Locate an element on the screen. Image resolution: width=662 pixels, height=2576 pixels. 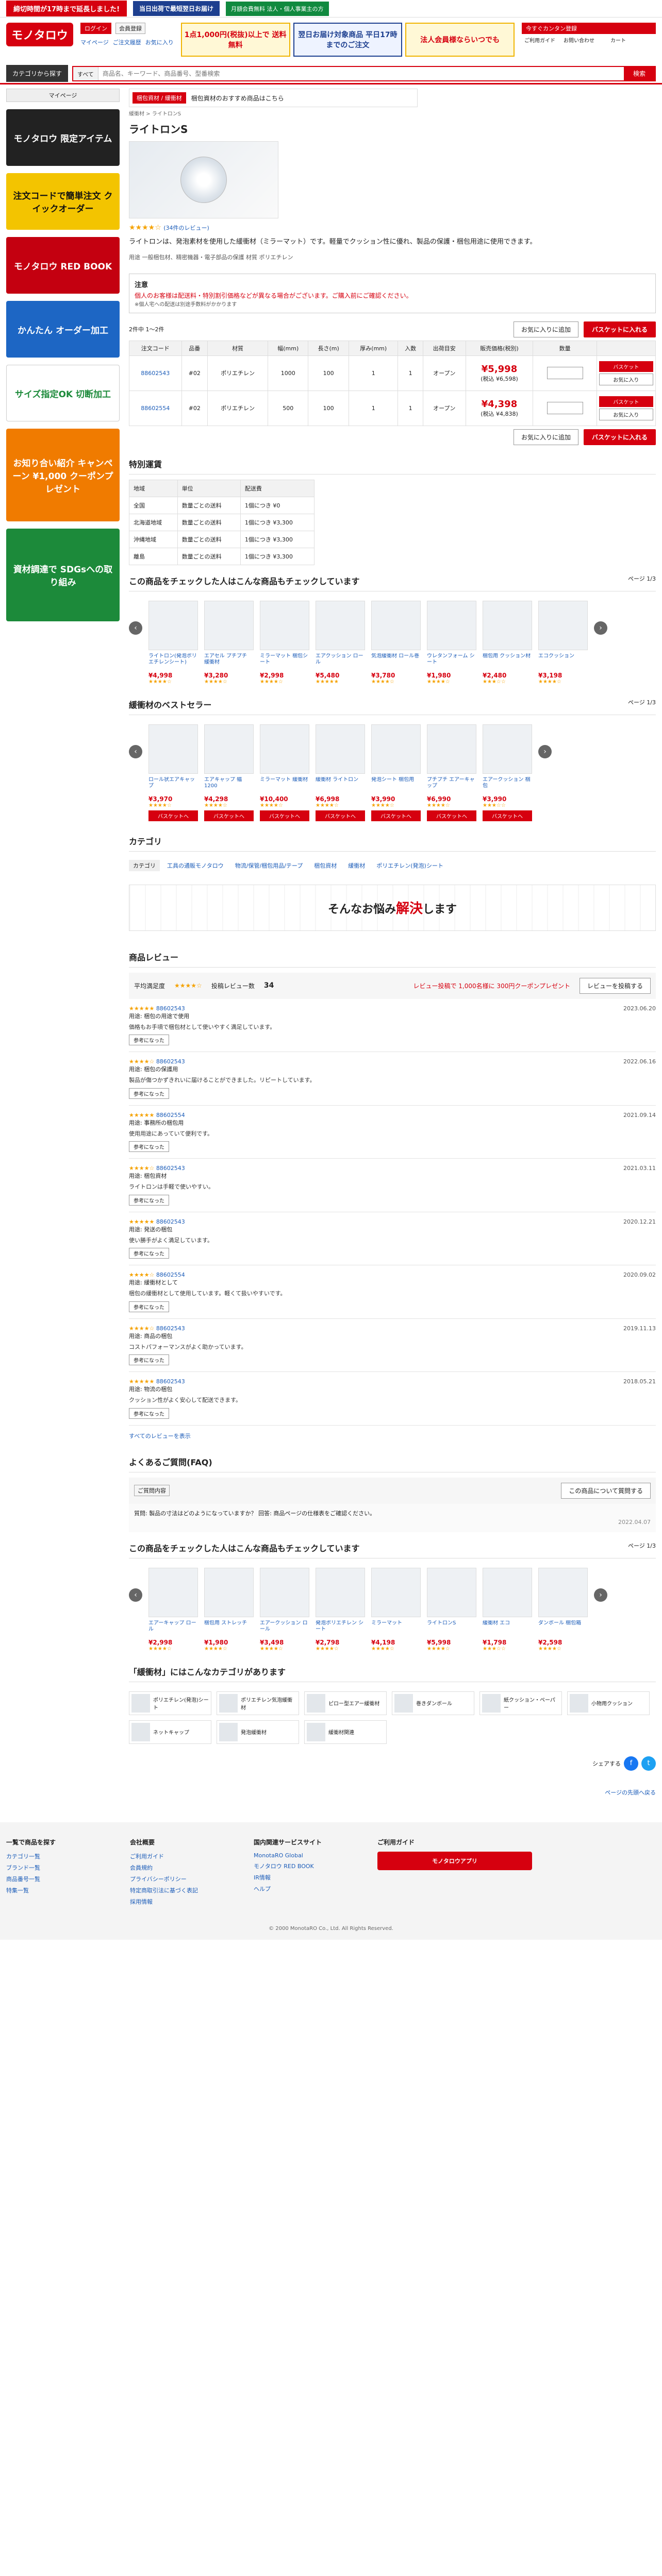
product-name-link: エアーキャップ ロール is located at coordinates (173, 1629).